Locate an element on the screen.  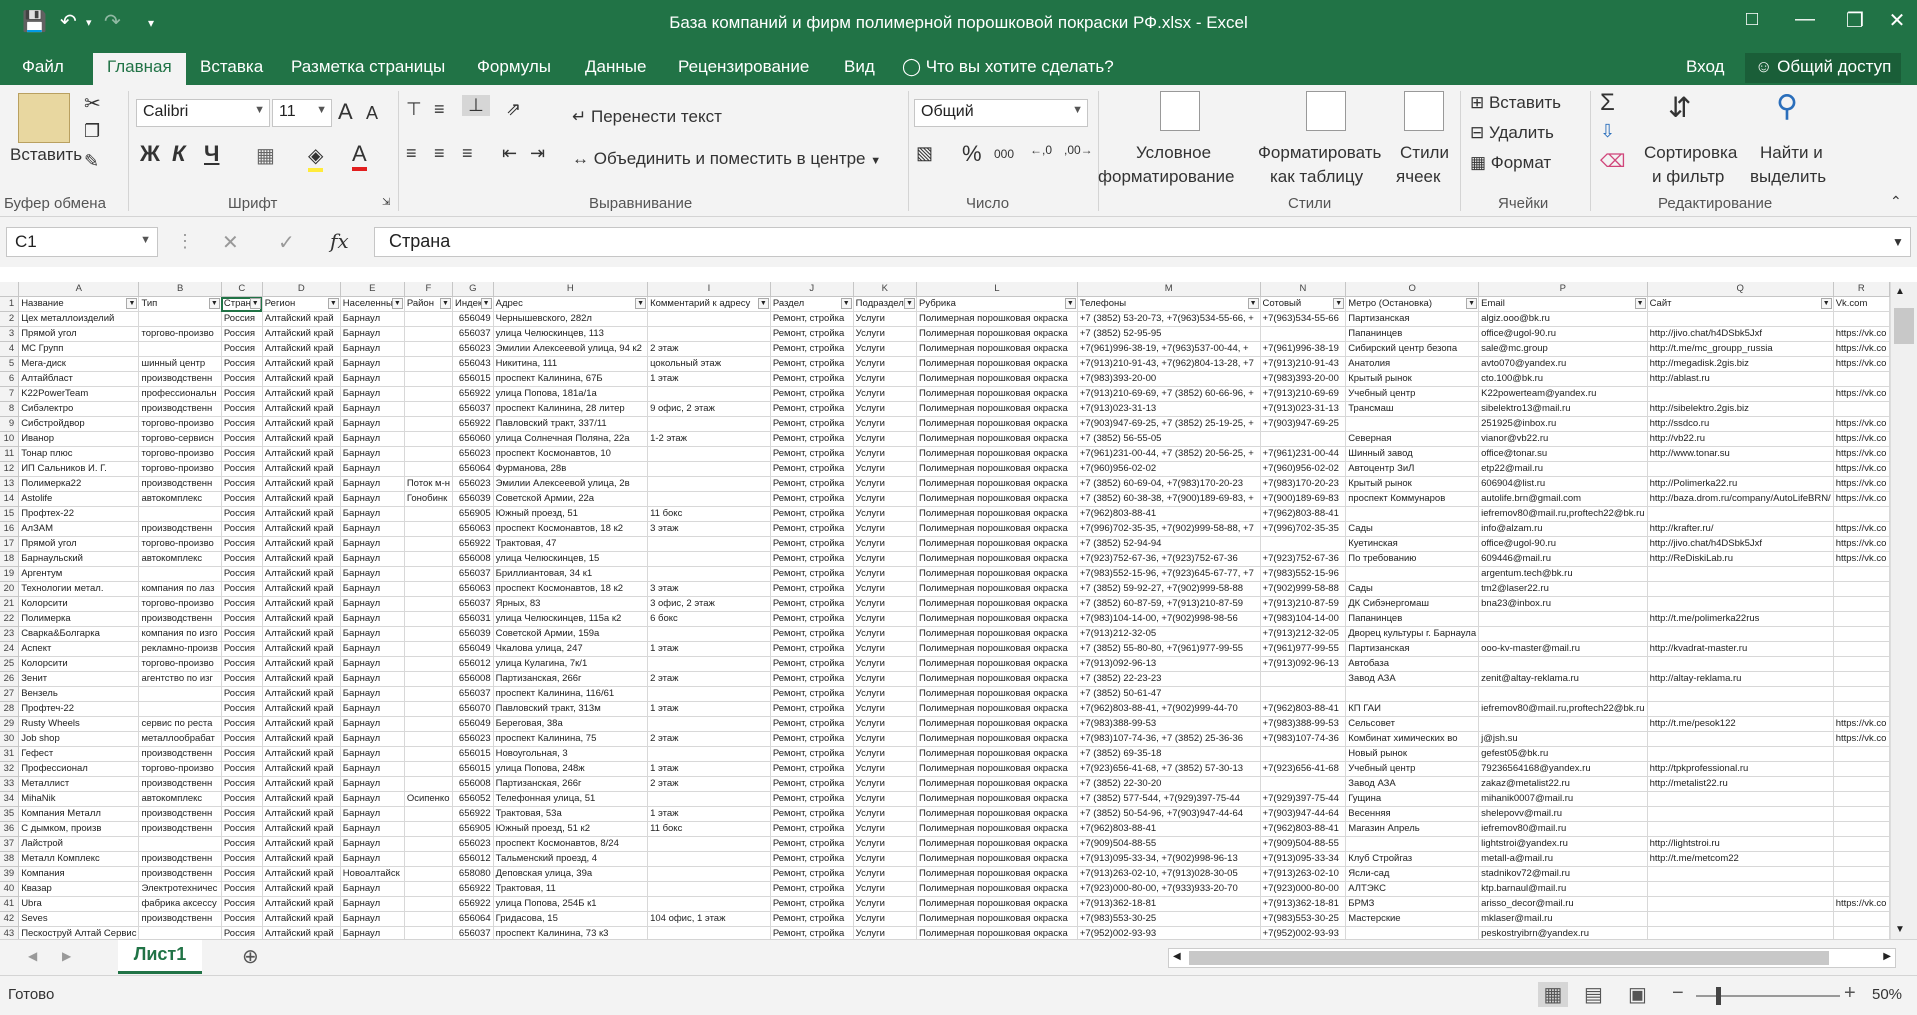
table-cell: https://vk.co is located at coordinates (1861, 469).